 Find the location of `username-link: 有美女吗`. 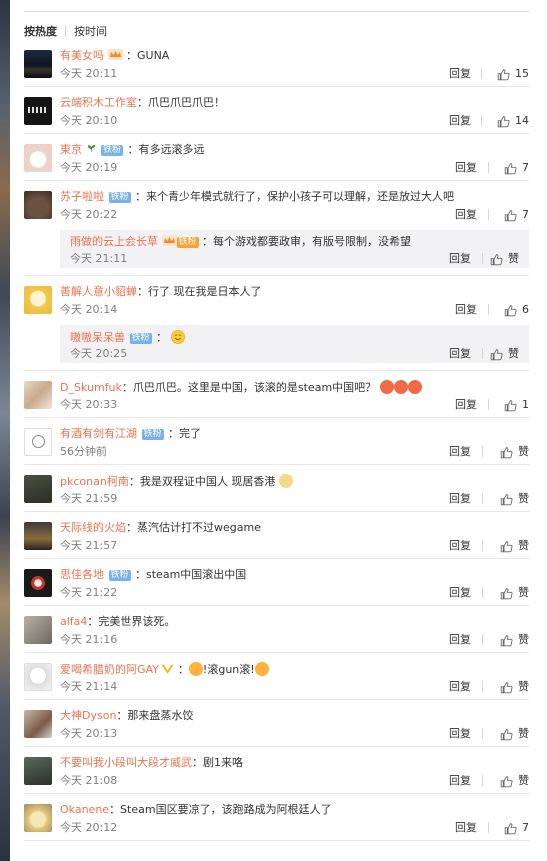

username-link: 有美女吗 is located at coordinates (82, 55).